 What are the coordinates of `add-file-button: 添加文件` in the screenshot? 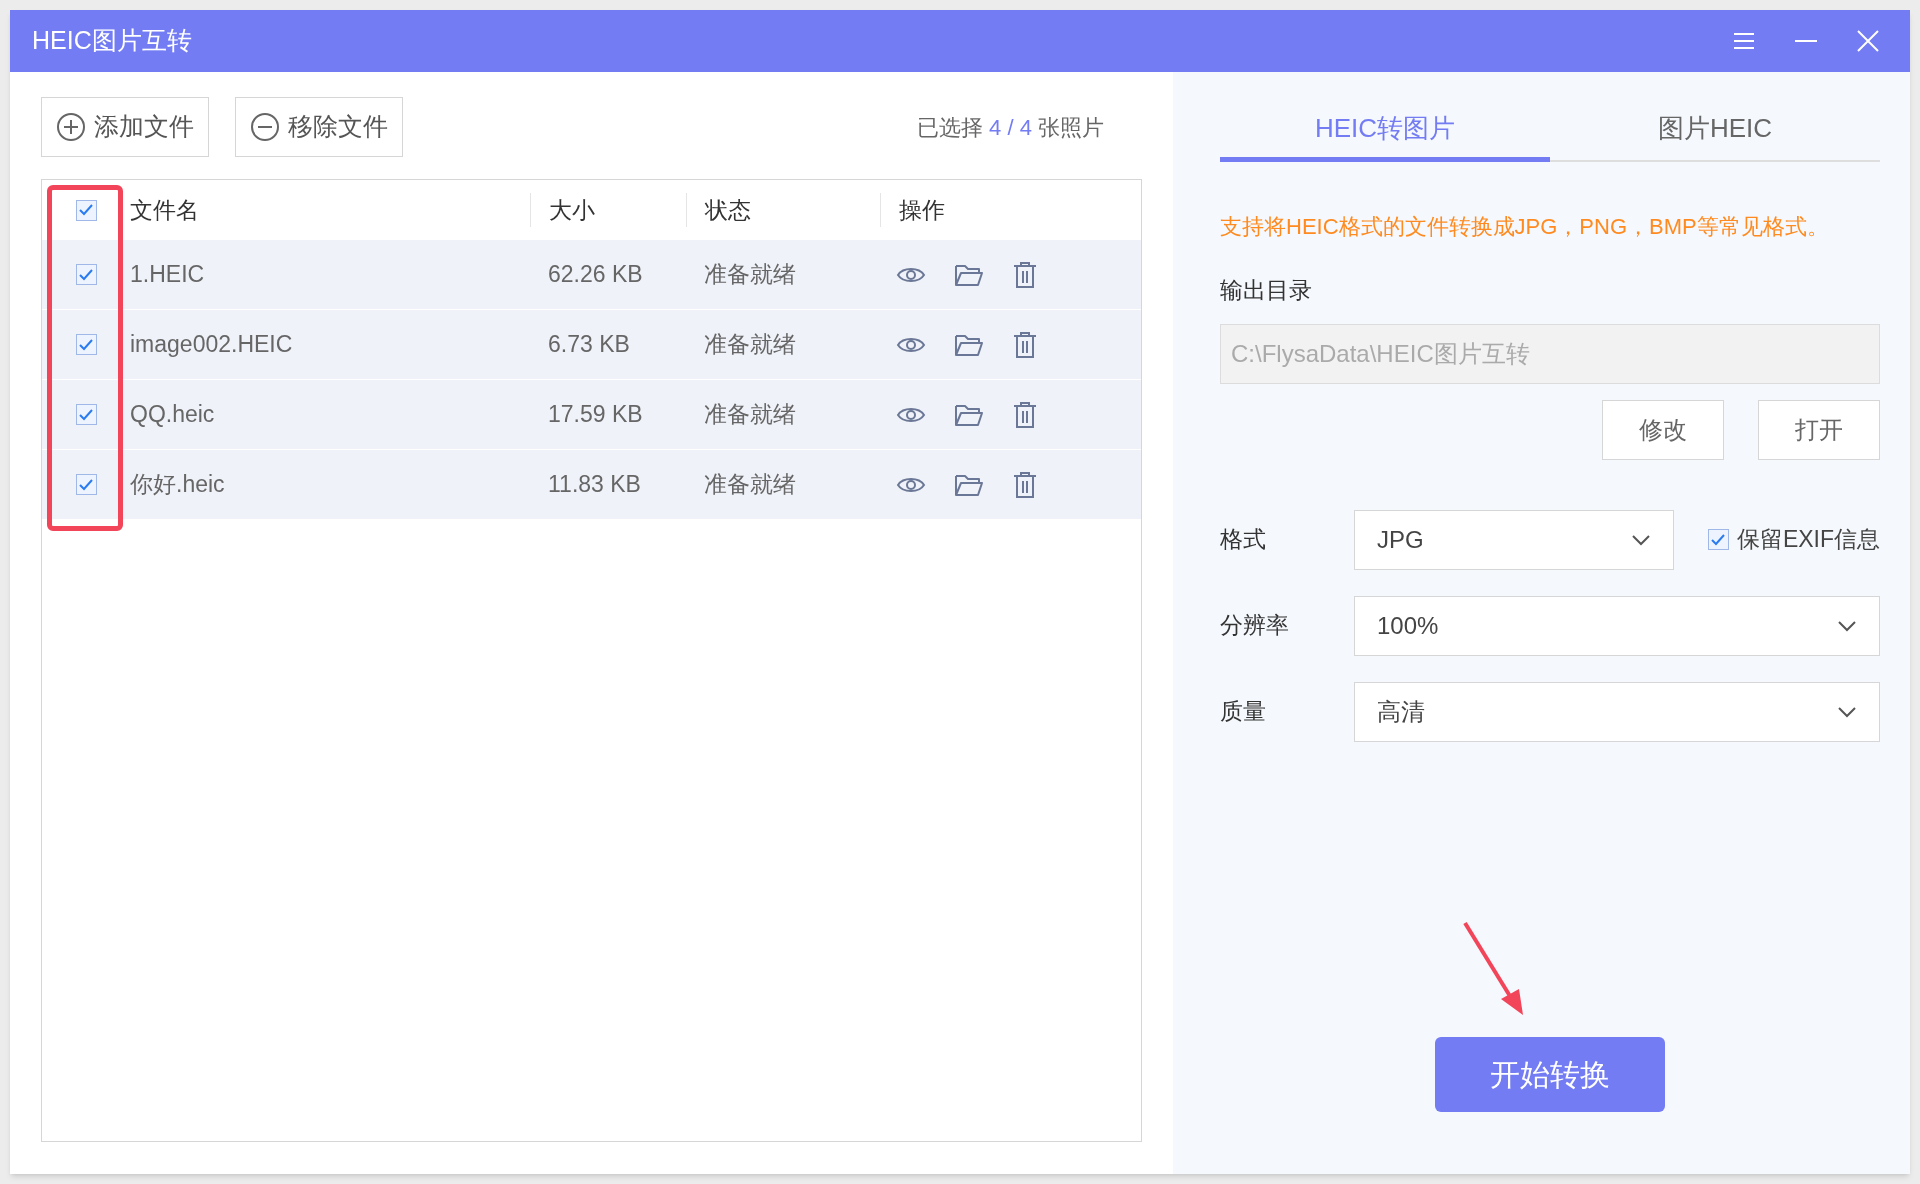 It's located at (125, 127).